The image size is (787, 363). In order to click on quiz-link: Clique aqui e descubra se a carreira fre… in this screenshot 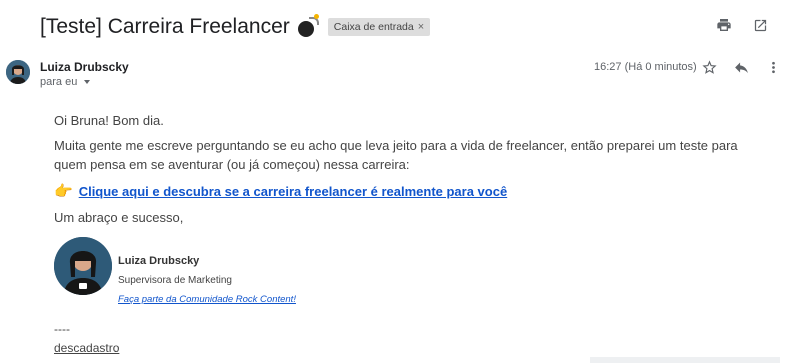, I will do `click(293, 191)`.